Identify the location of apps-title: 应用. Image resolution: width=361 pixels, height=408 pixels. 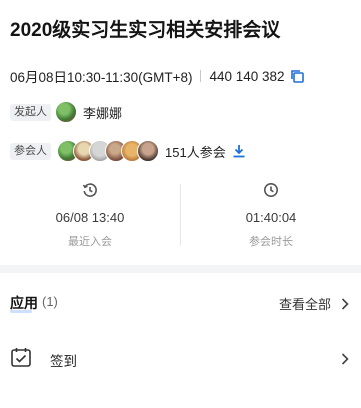
(24, 303).